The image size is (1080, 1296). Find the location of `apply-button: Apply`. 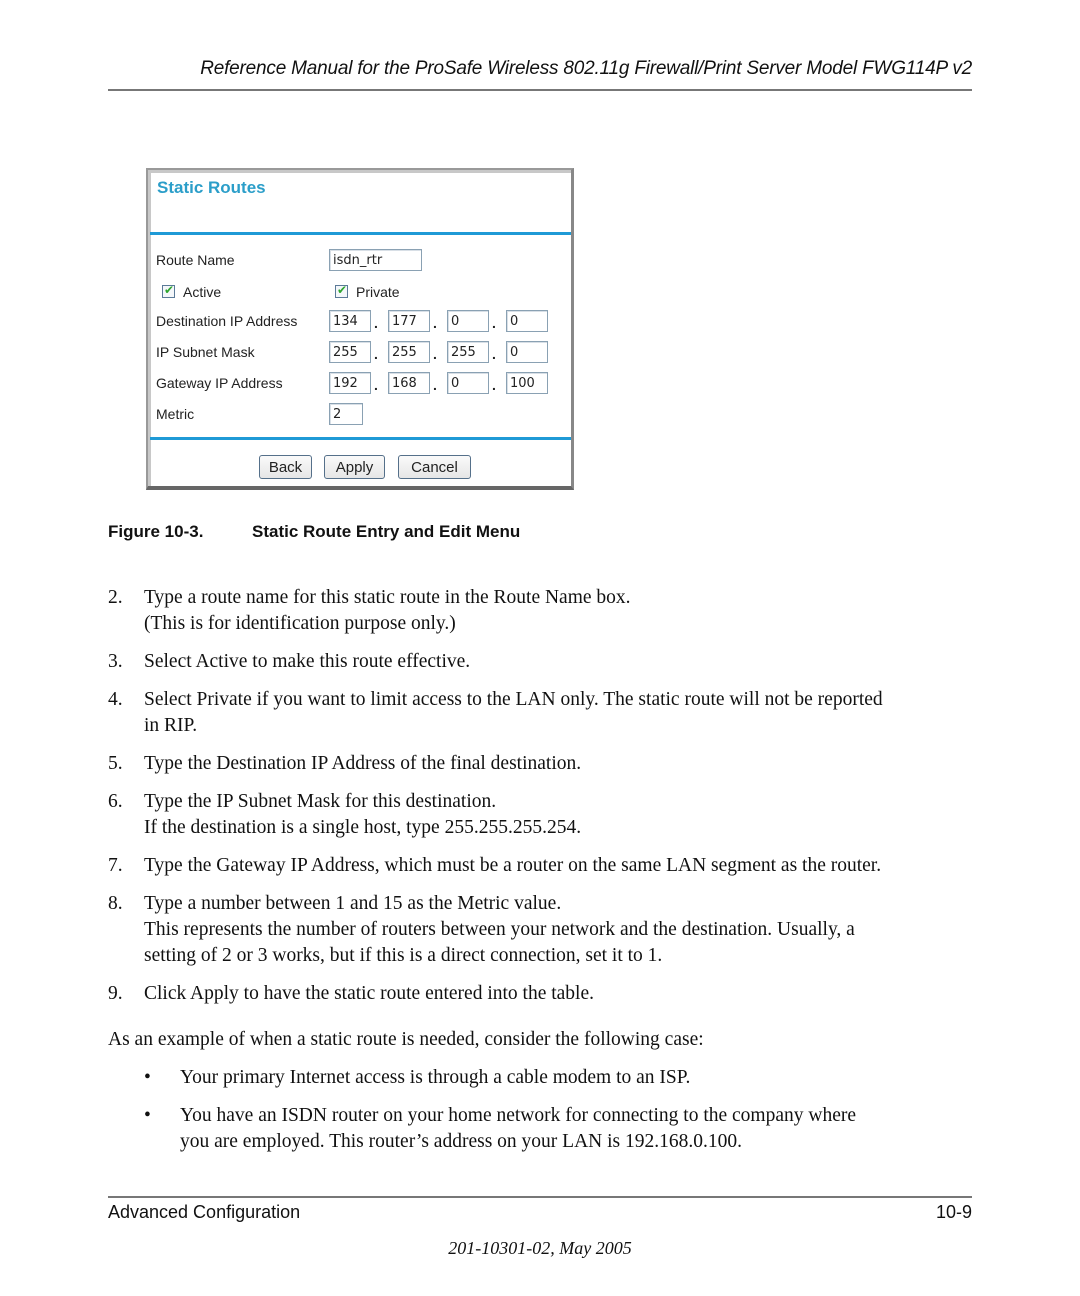

apply-button: Apply is located at coordinates (354, 467).